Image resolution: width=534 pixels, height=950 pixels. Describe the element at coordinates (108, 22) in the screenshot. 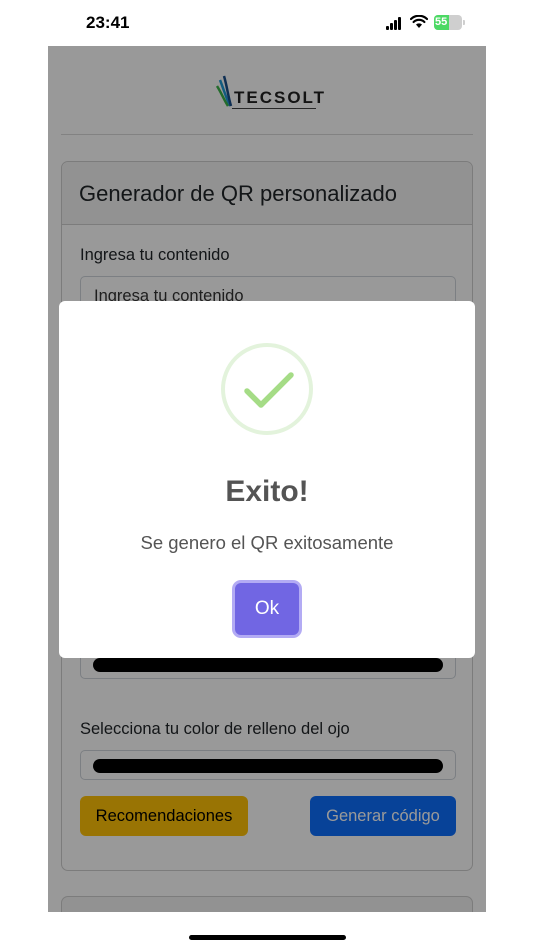

I see `status-time: 23:41` at that location.